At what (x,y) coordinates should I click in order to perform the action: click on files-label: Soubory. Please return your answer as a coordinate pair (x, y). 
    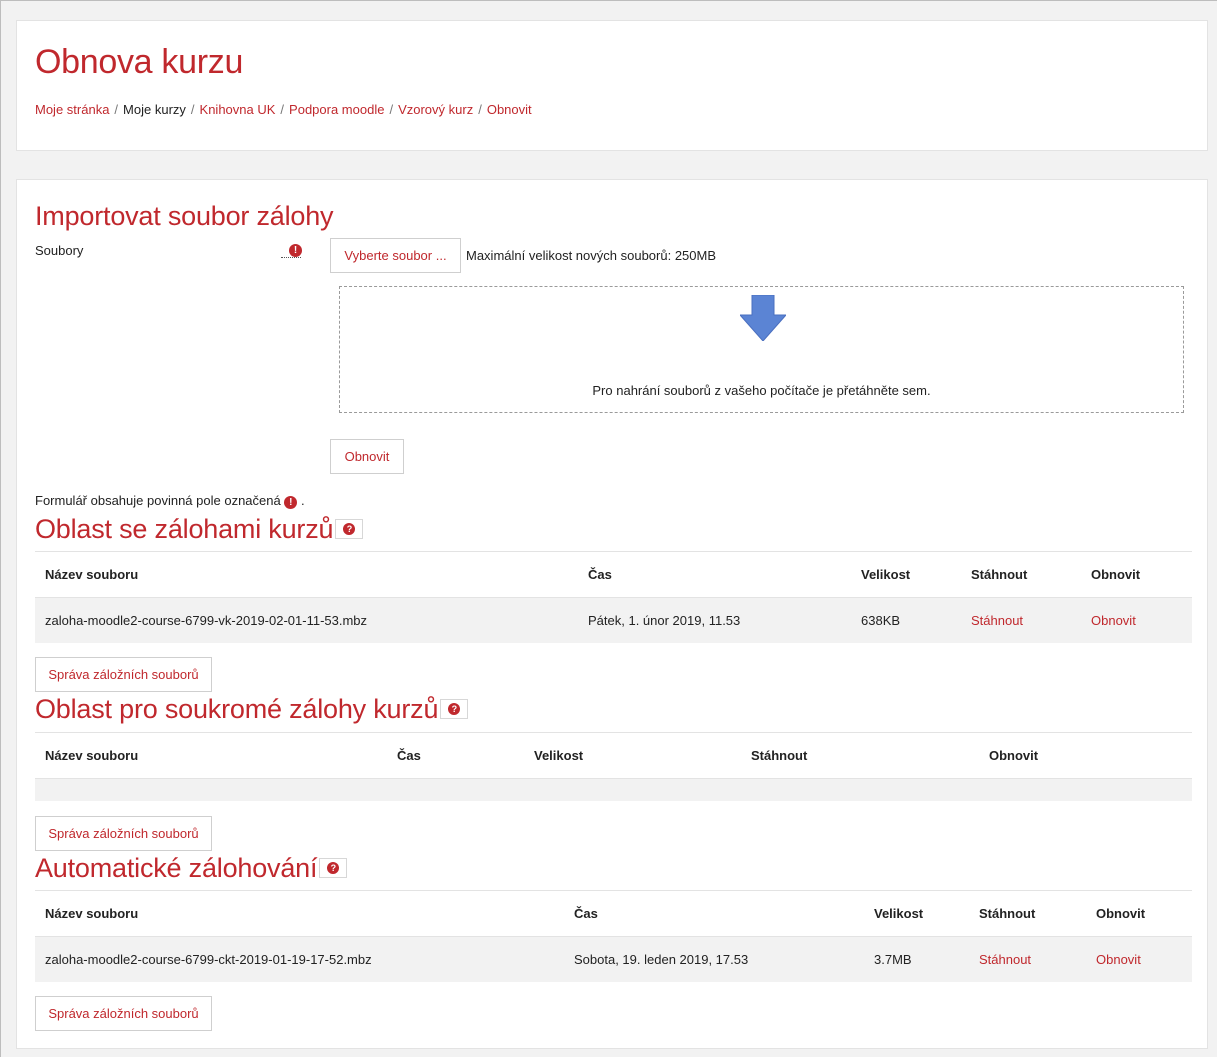
    Looking at the image, I should click on (59, 250).